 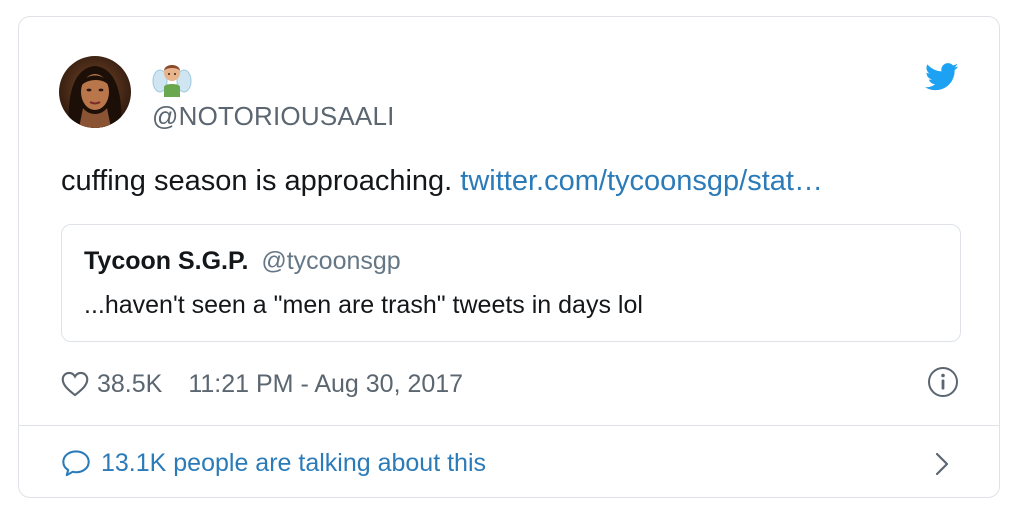 I want to click on avatar, so click(x=95, y=92).